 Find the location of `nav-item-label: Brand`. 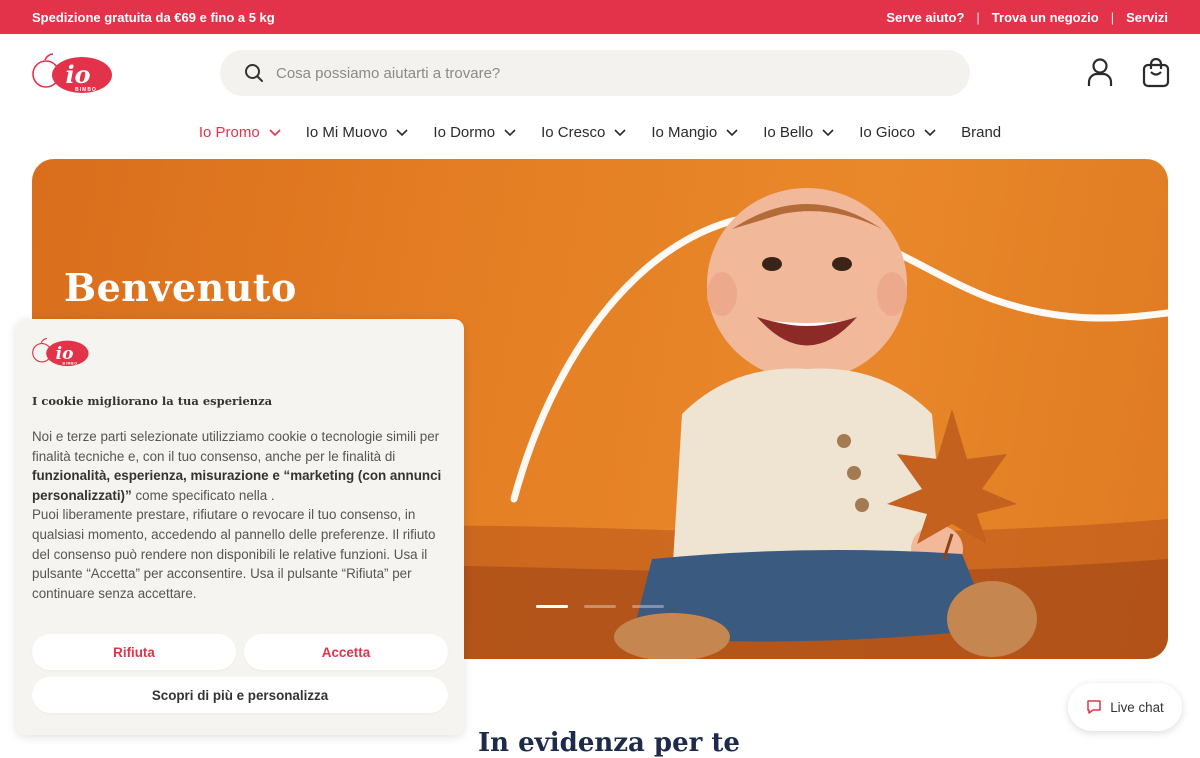

nav-item-label: Brand is located at coordinates (981, 132).